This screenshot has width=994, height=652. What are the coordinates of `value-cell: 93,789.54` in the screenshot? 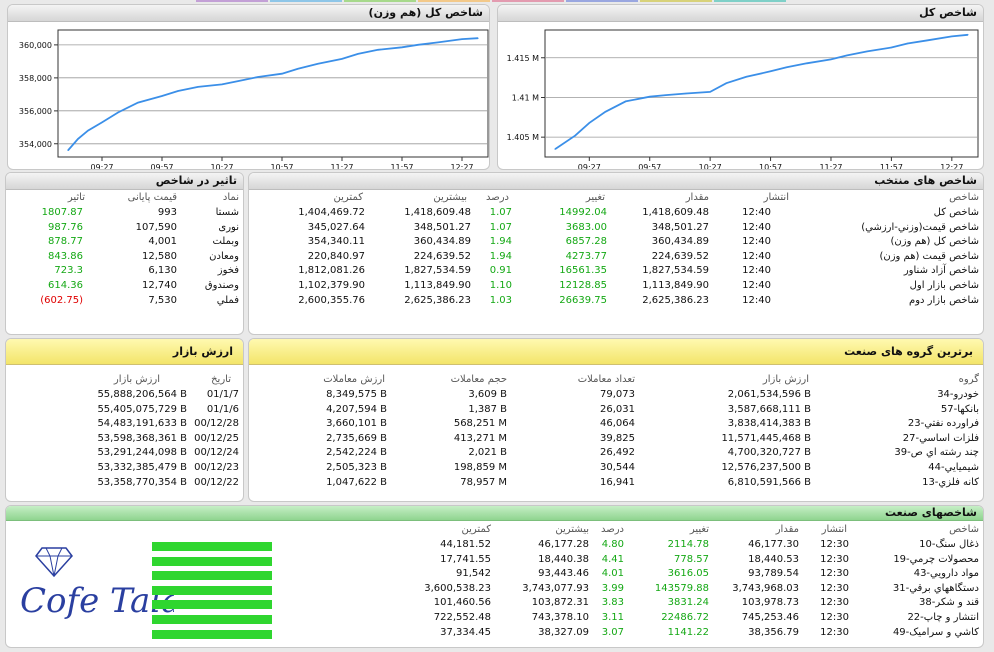 It's located at (773, 574).